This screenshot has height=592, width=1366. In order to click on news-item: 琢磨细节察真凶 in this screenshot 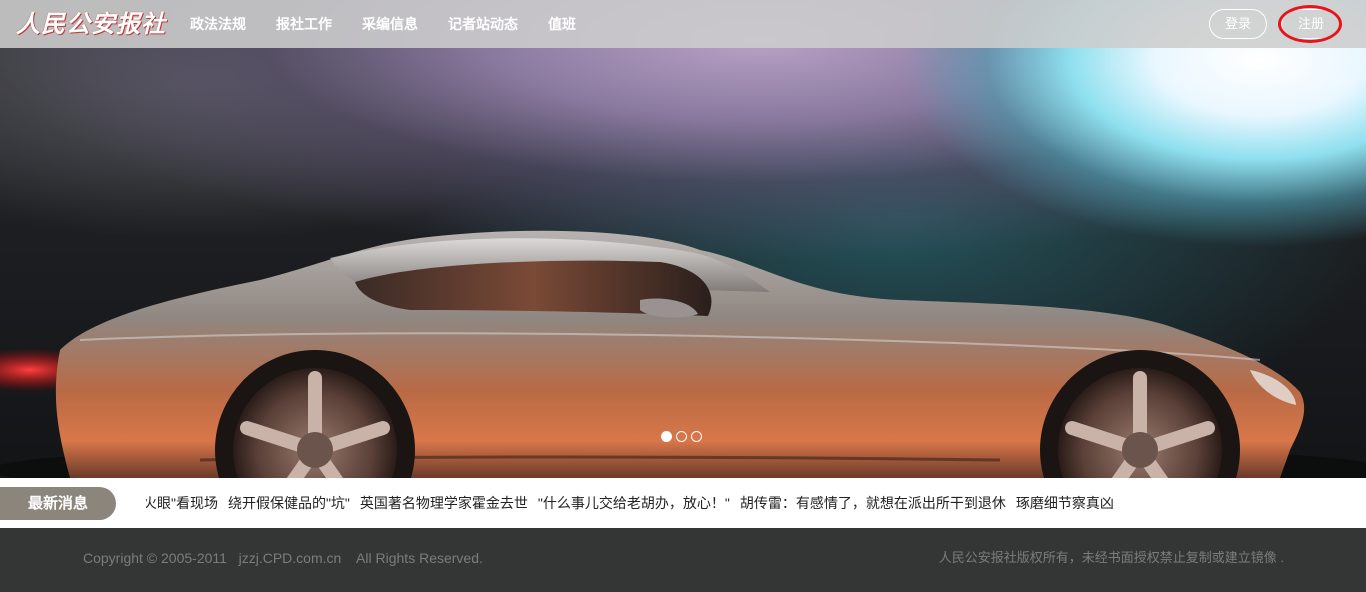, I will do `click(1065, 503)`.